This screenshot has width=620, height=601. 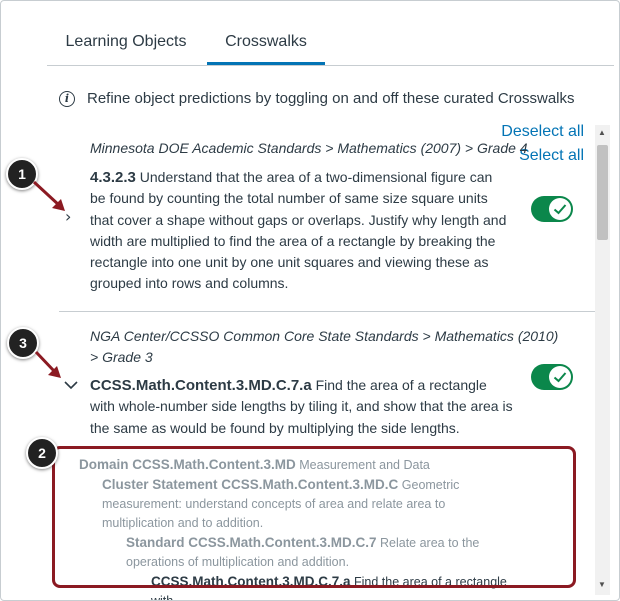 I want to click on callout-badge-2: 2, so click(x=42, y=453).